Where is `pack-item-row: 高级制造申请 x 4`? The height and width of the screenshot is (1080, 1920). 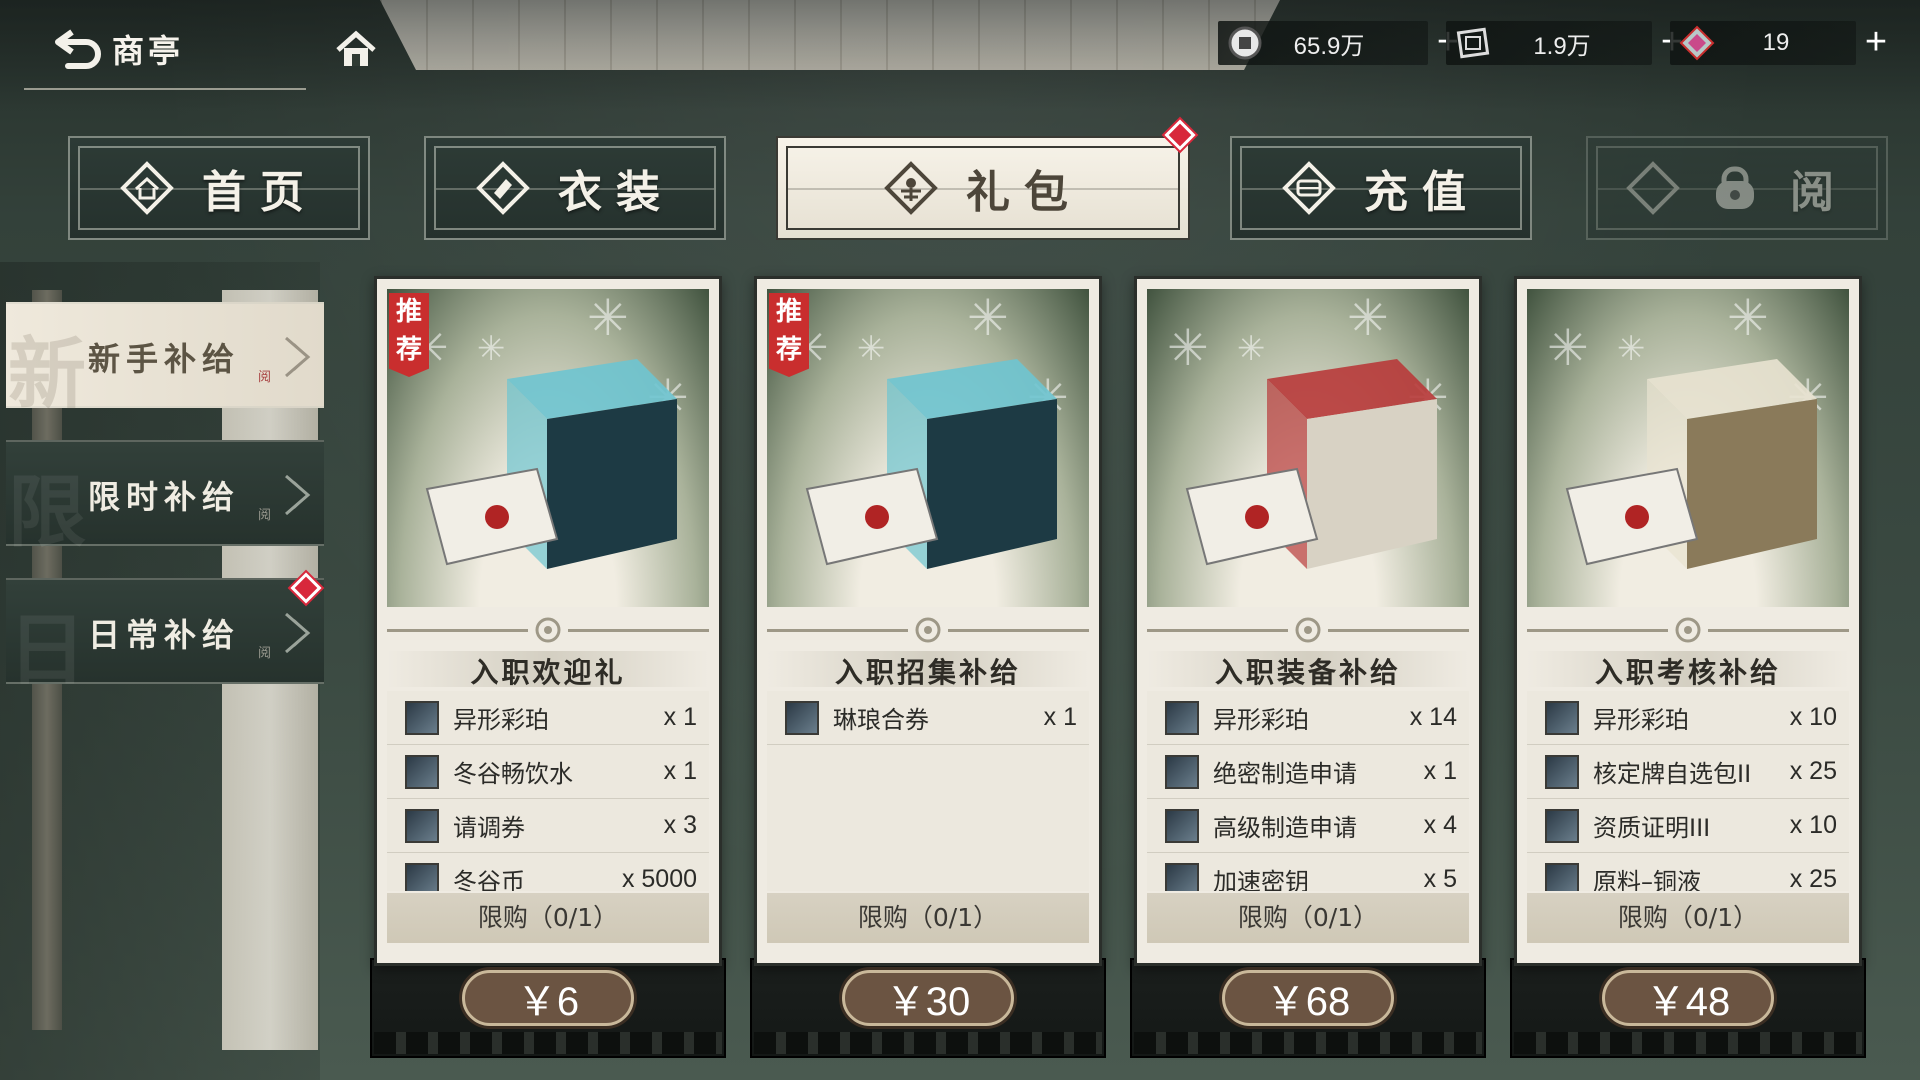
pack-item-row: 高级制造申请 x 4 is located at coordinates (1308, 826).